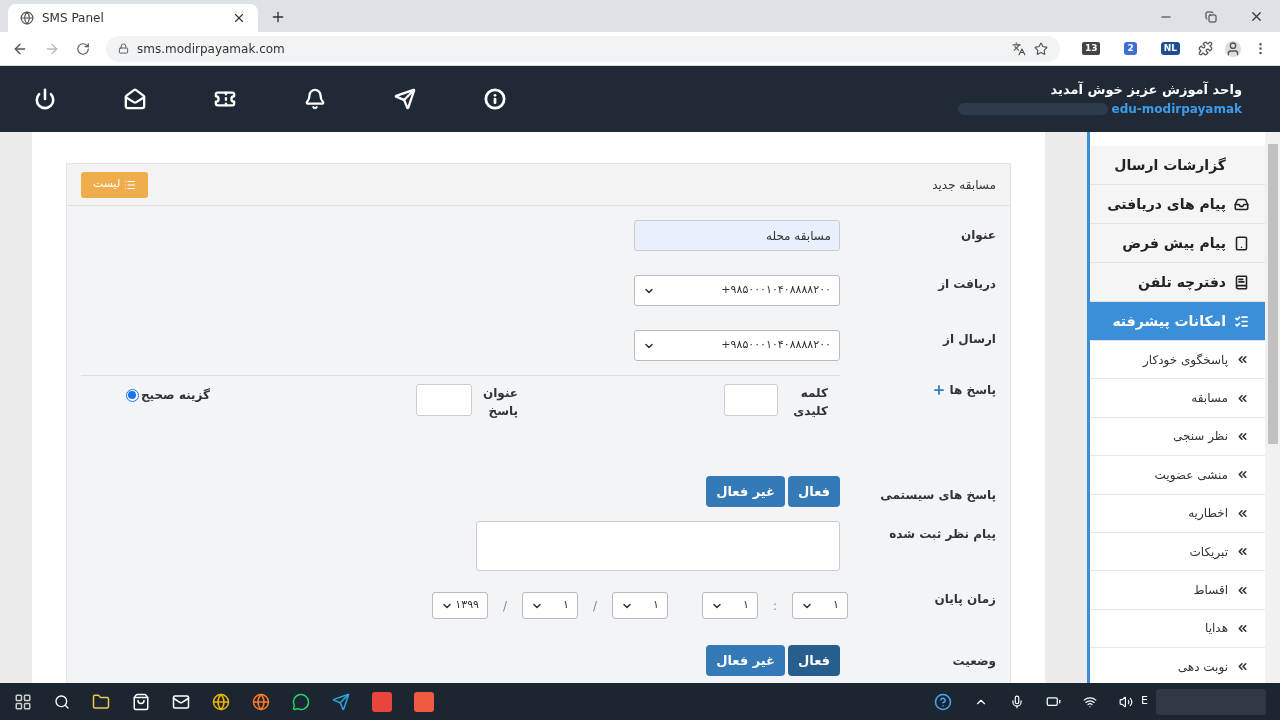 This screenshot has height=720, width=1280. Describe the element at coordinates (500, 402) in the screenshot. I see `field-label: عنوان پاسخ` at that location.